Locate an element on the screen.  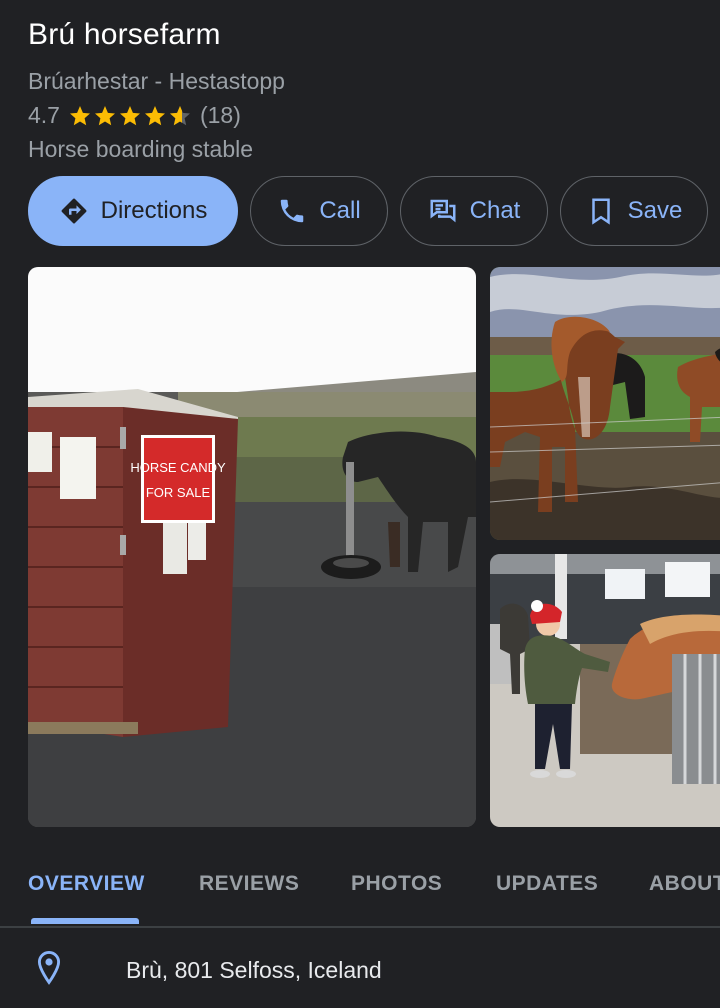
tab-about: ABOUT is located at coordinates (684, 884).